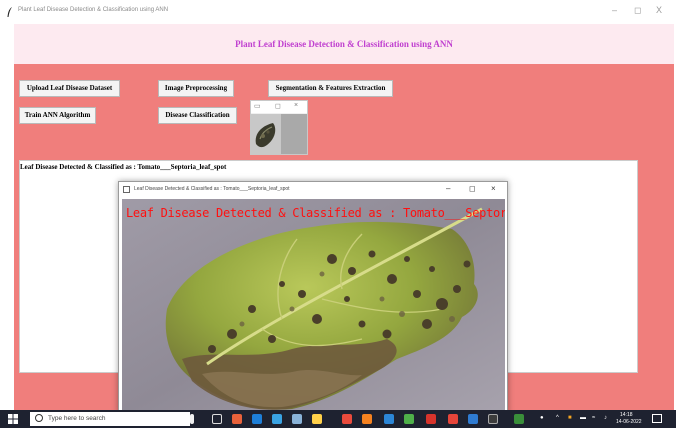 This screenshot has width=676, height=428. Describe the element at coordinates (519, 419) in the screenshot. I see `python-icon` at that location.